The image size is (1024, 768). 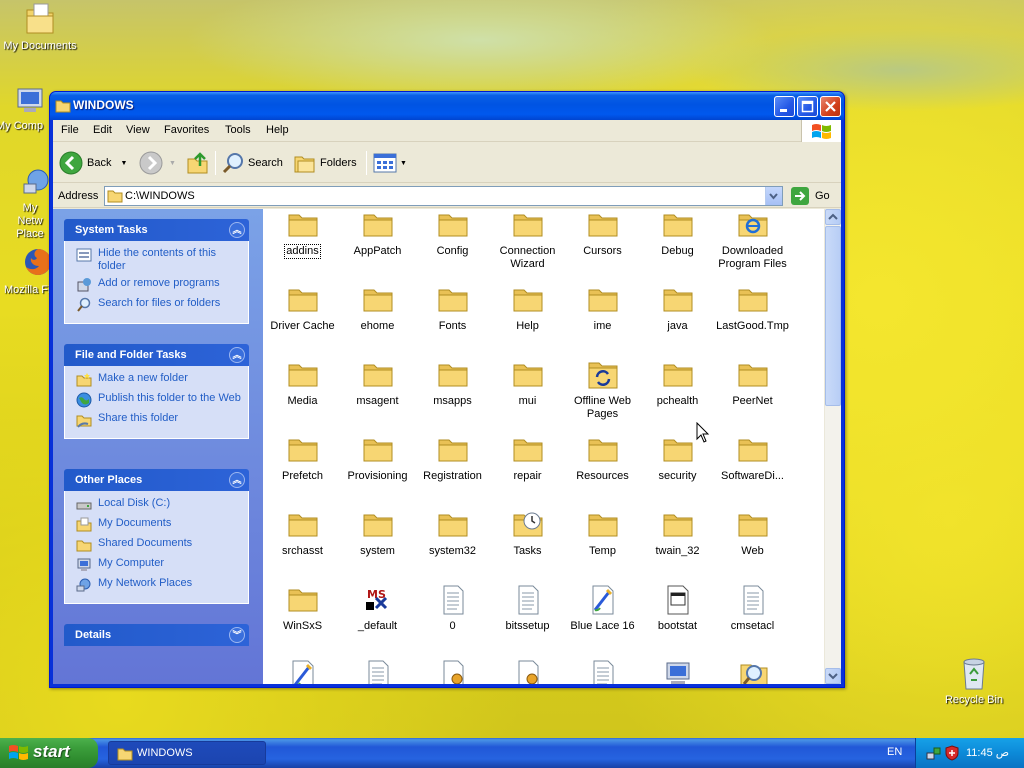 I want to click on task-search-files: Search for files or folders, so click(x=159, y=305).